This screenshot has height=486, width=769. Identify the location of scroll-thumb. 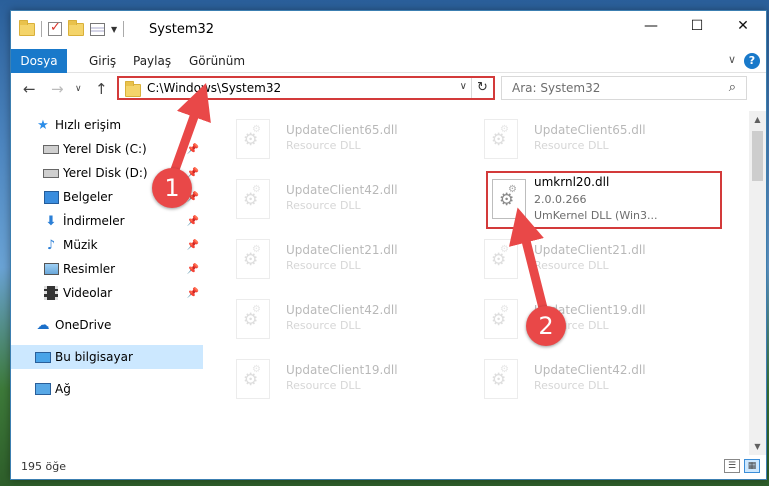
(757, 156).